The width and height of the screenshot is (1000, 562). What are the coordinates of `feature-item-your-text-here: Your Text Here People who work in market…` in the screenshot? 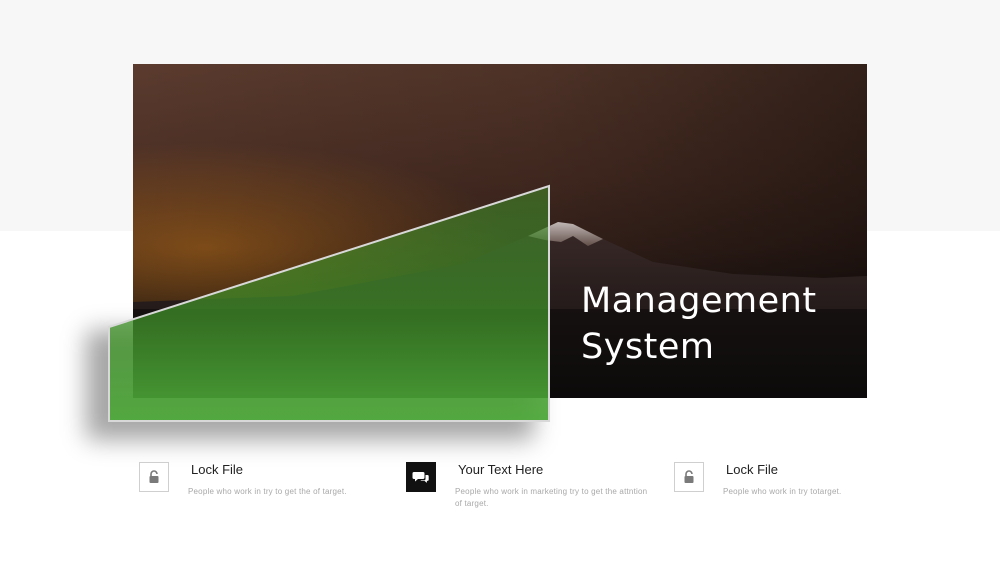 It's located at (531, 490).